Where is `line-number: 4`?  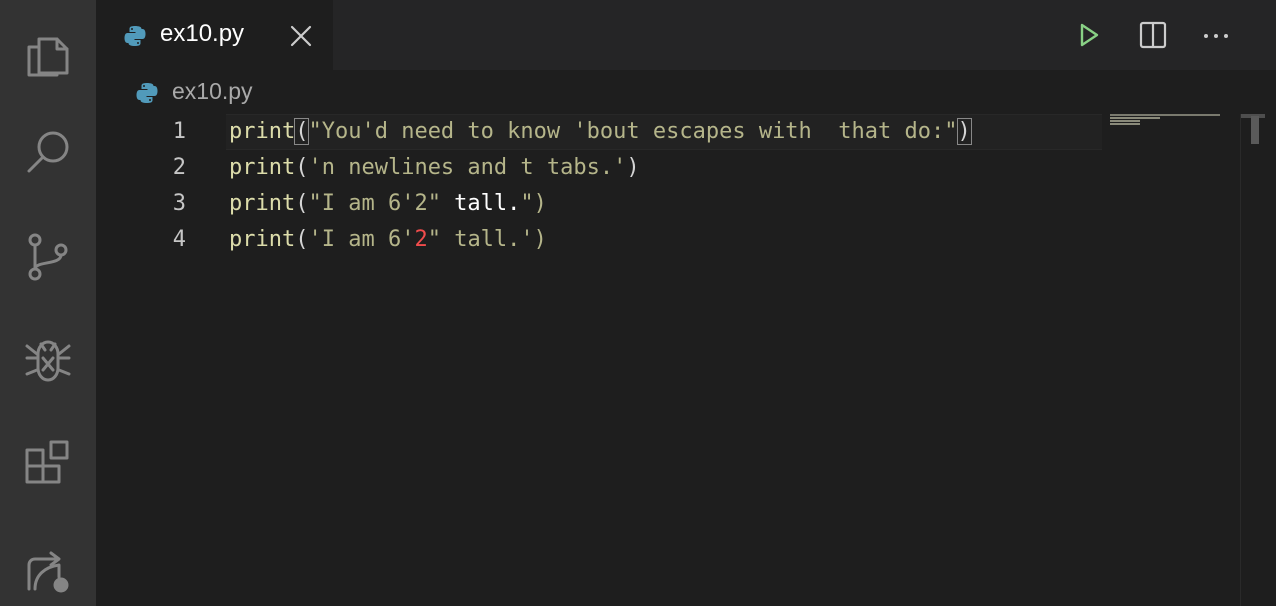 line-number: 4 is located at coordinates (179, 239).